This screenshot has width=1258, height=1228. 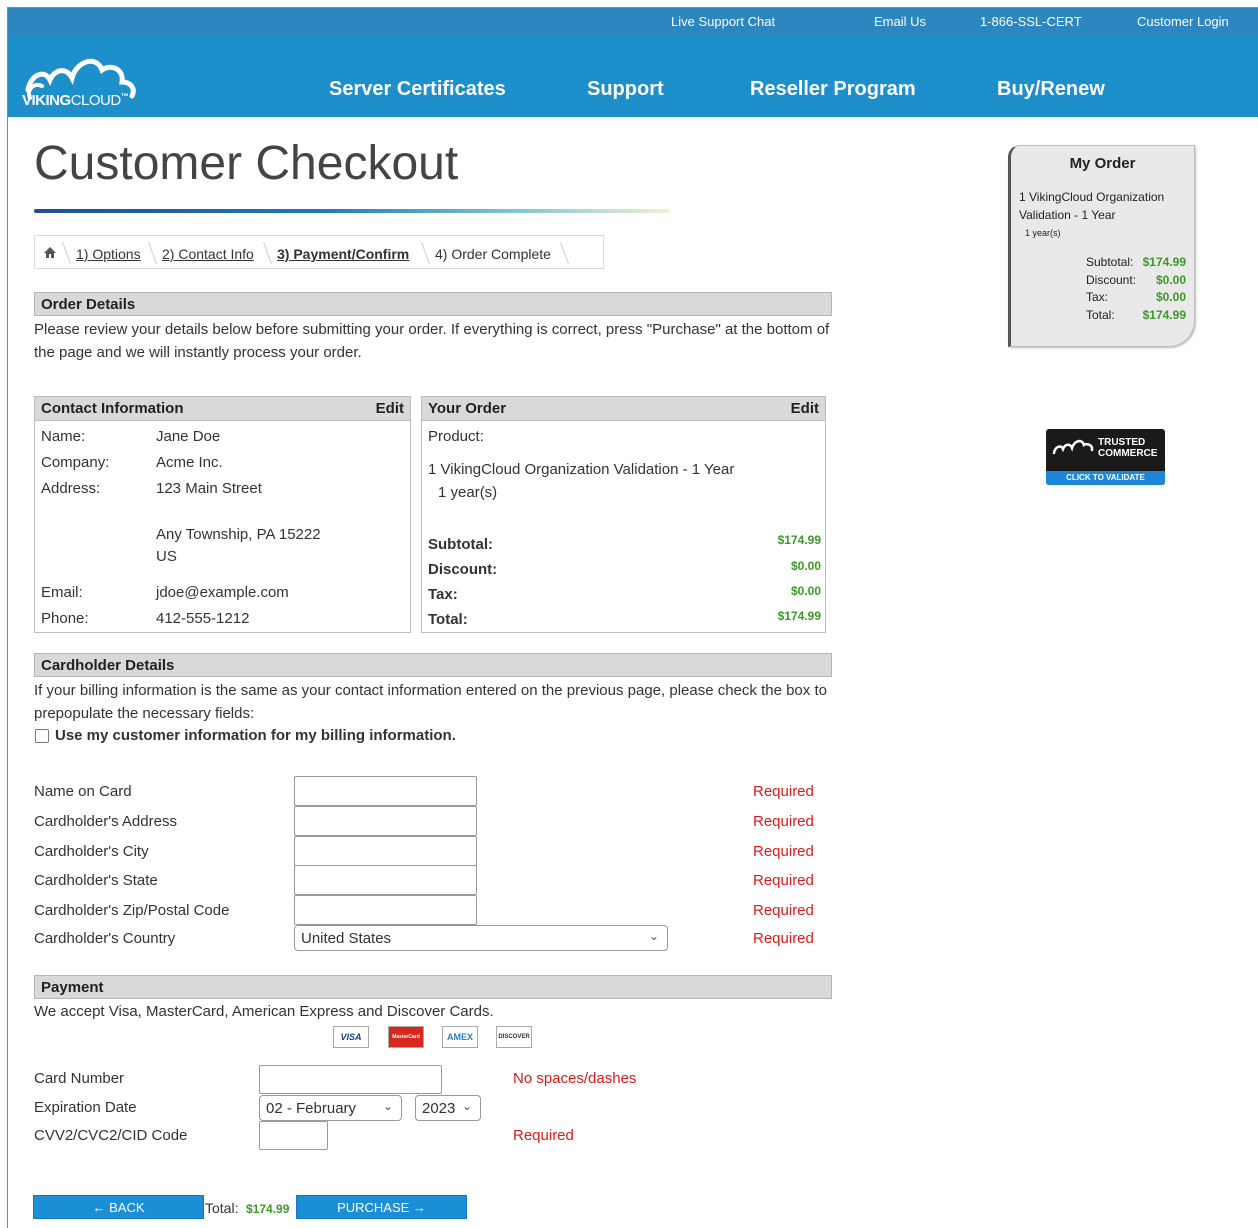 I want to click on my-order-total-label: Total:, so click(x=1100, y=315).